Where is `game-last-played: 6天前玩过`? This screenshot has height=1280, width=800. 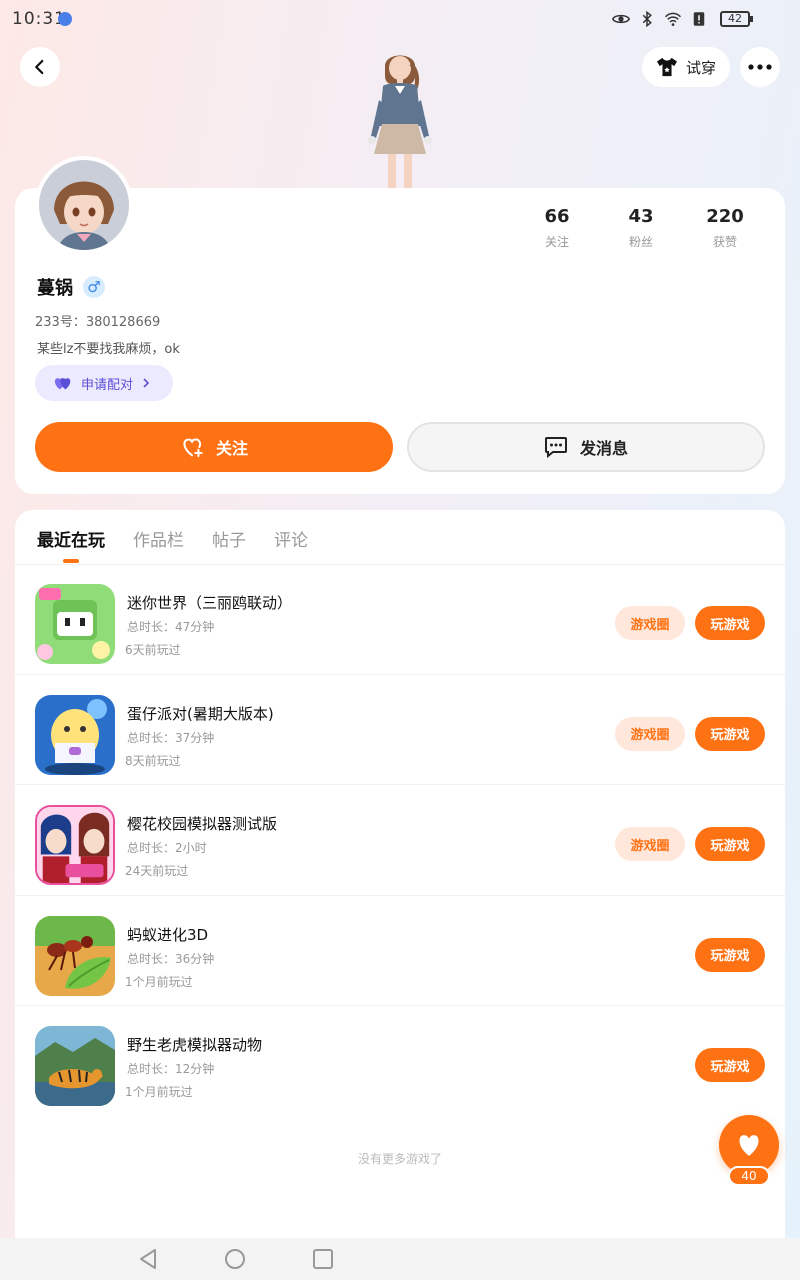
game-last-played: 6天前玩过 is located at coordinates (153, 650).